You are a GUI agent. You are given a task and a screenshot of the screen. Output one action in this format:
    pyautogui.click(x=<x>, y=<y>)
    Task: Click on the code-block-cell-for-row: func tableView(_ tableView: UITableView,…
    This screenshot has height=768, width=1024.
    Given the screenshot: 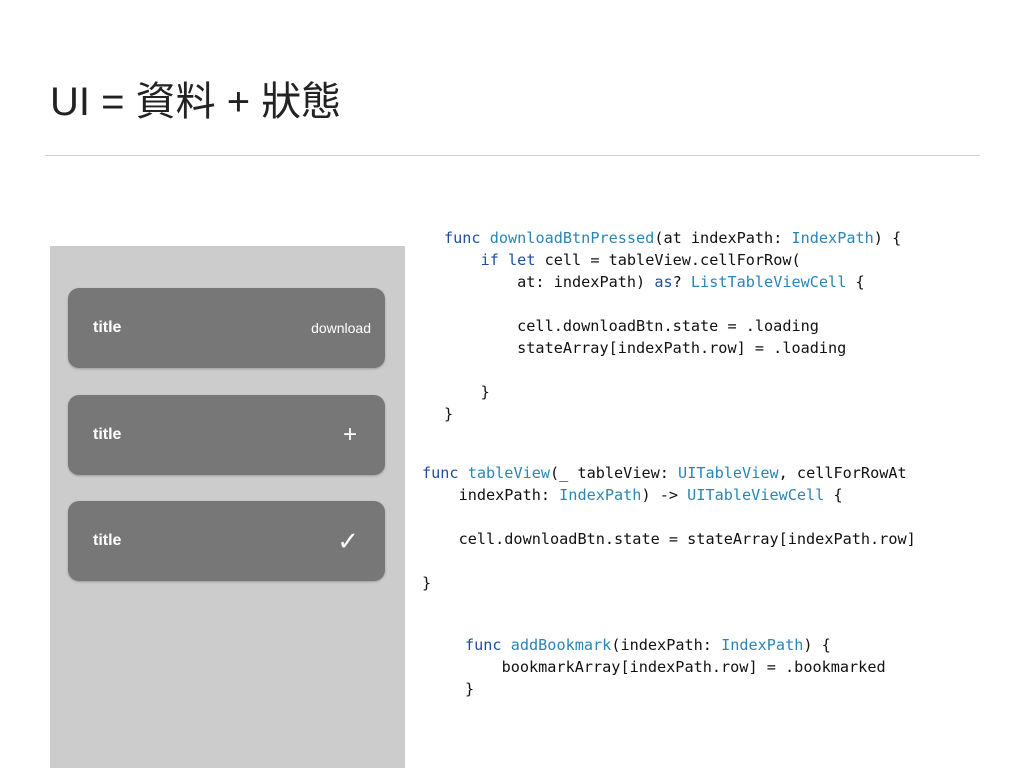 What is the action you would take?
    pyautogui.click(x=669, y=528)
    